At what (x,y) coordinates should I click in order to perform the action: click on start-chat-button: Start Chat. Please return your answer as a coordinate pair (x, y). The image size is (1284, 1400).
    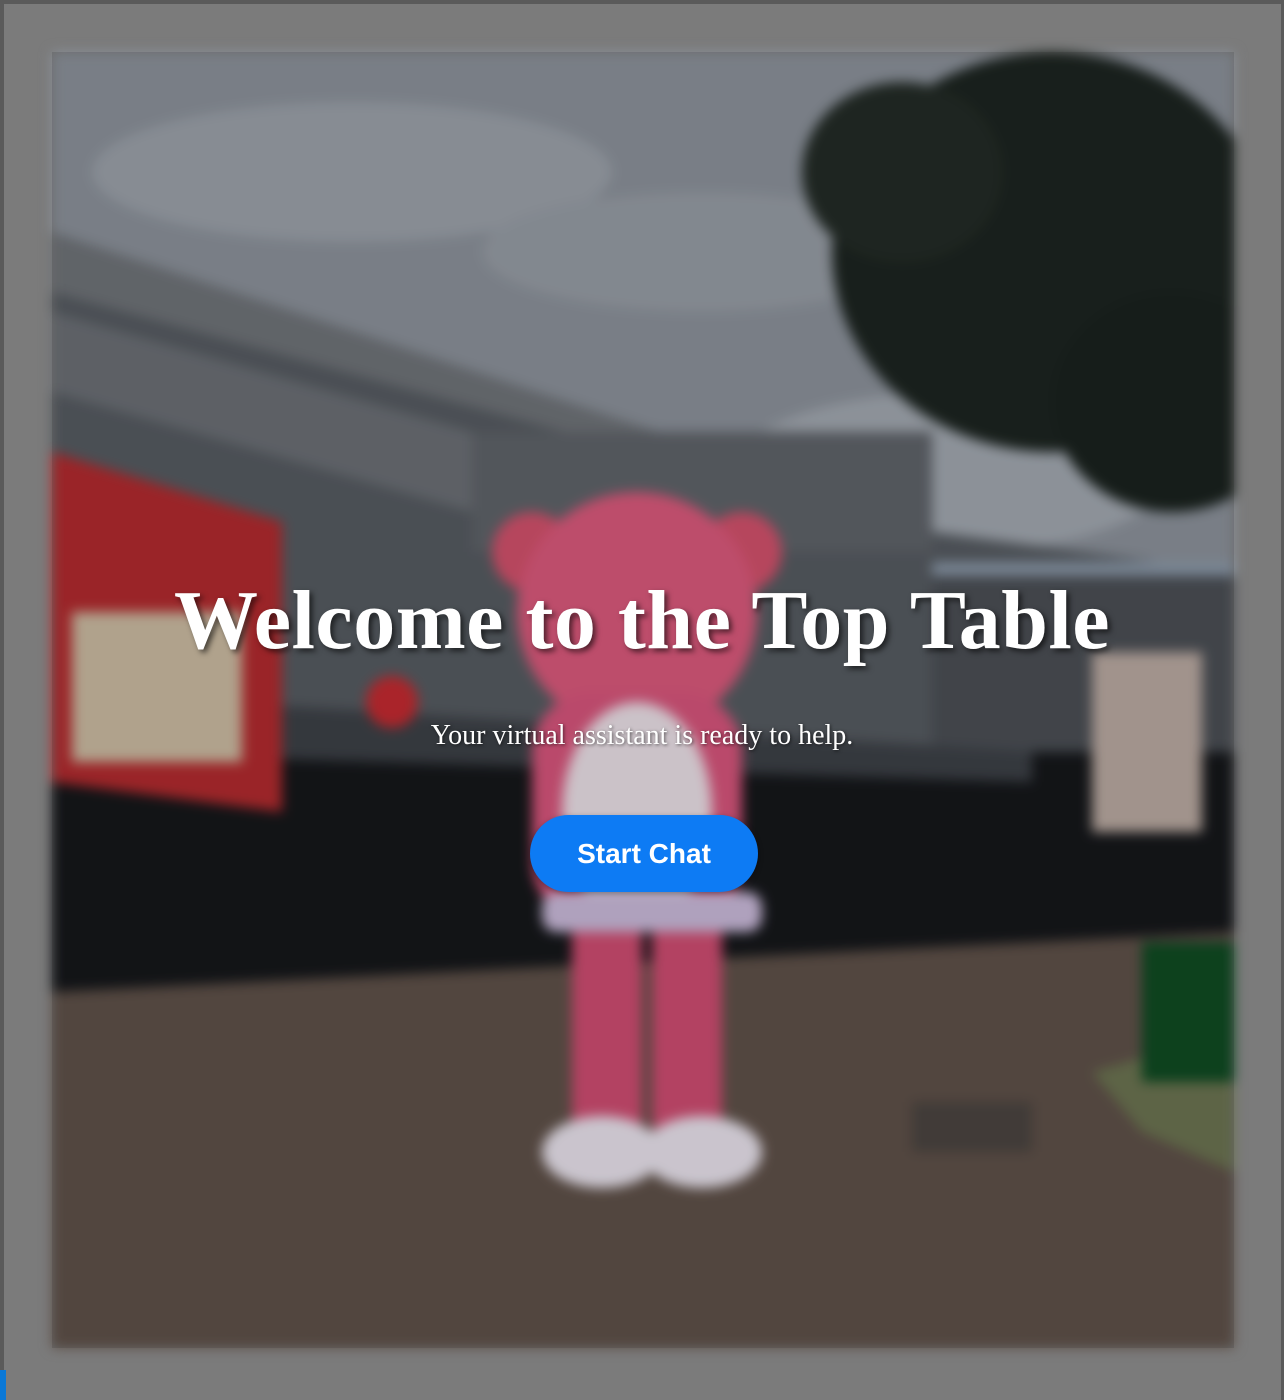
    Looking at the image, I should click on (644, 853).